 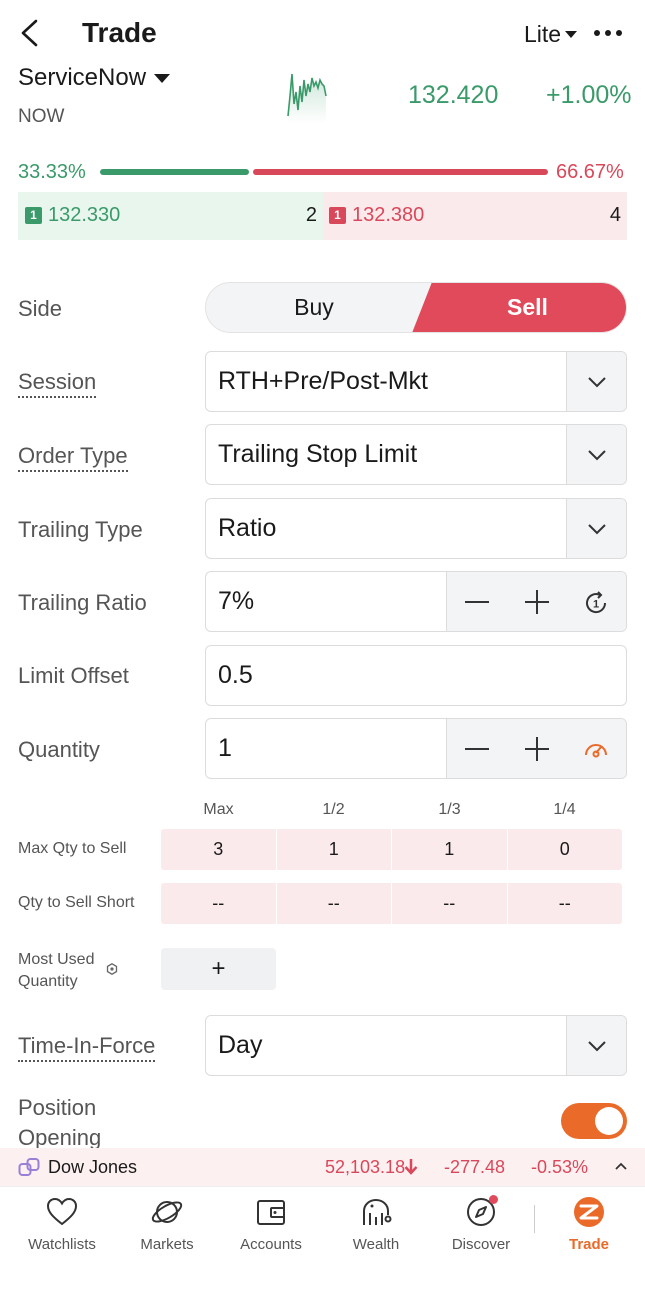 What do you see at coordinates (218, 809) in the screenshot?
I see `column-header-max: Max` at bounding box center [218, 809].